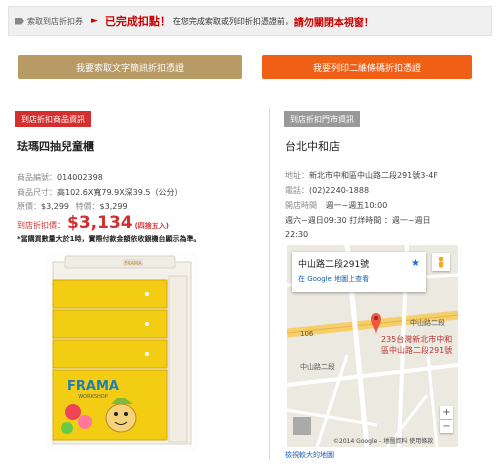  Describe the element at coordinates (322, 119) in the screenshot. I see `store-info-tag: 到店折扣門市資訊` at that location.